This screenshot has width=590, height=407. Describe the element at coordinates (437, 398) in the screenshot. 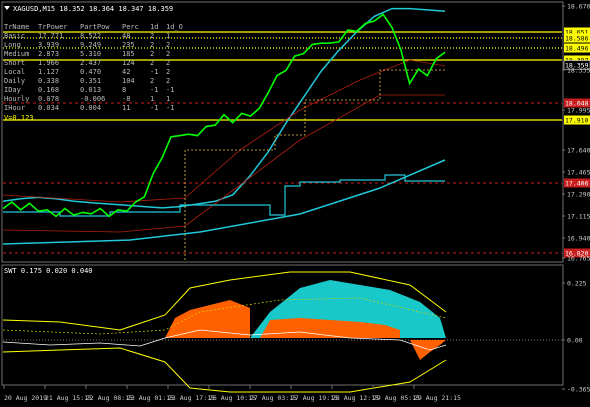

I see `time-label: 29 Aug 21:15` at that location.